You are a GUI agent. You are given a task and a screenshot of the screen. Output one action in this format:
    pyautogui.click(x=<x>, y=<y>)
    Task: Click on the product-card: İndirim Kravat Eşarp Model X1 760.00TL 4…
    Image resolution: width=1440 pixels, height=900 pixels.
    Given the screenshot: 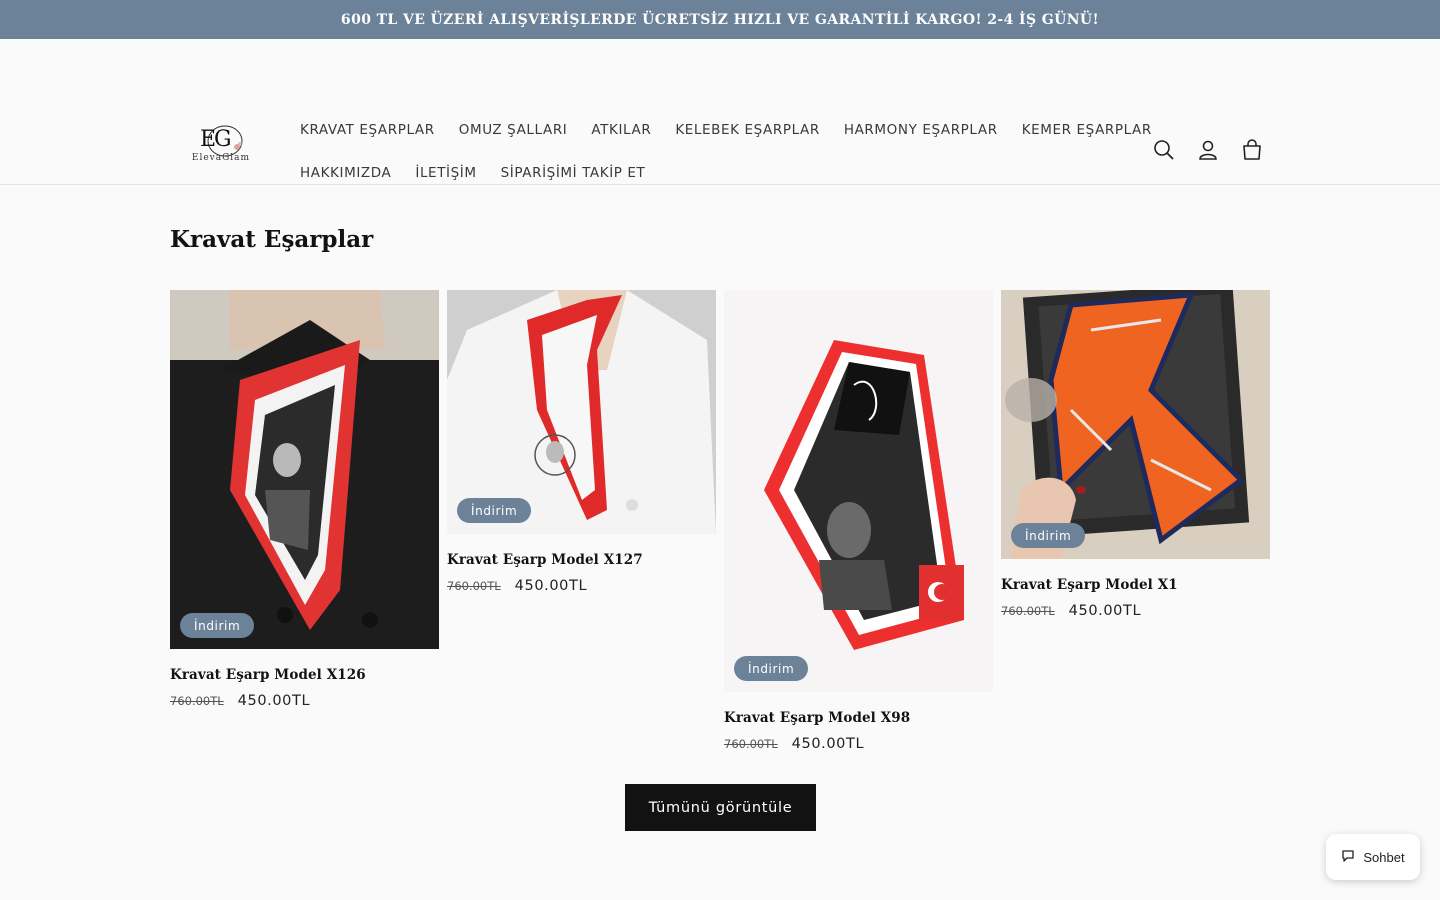 What is the action you would take?
    pyautogui.click(x=1135, y=454)
    